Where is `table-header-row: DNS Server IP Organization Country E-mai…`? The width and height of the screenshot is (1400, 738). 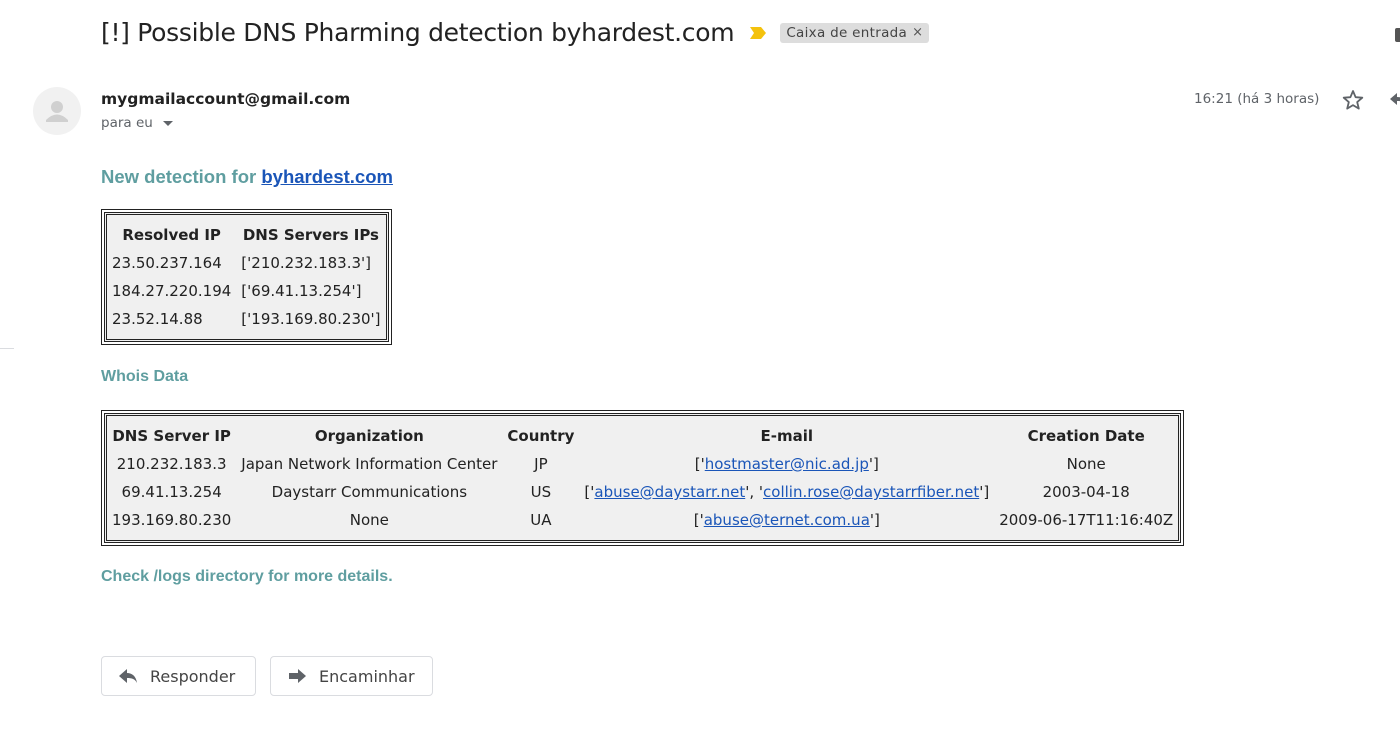
table-header-row: DNS Server IP Organization Country E-mai… is located at coordinates (642, 433).